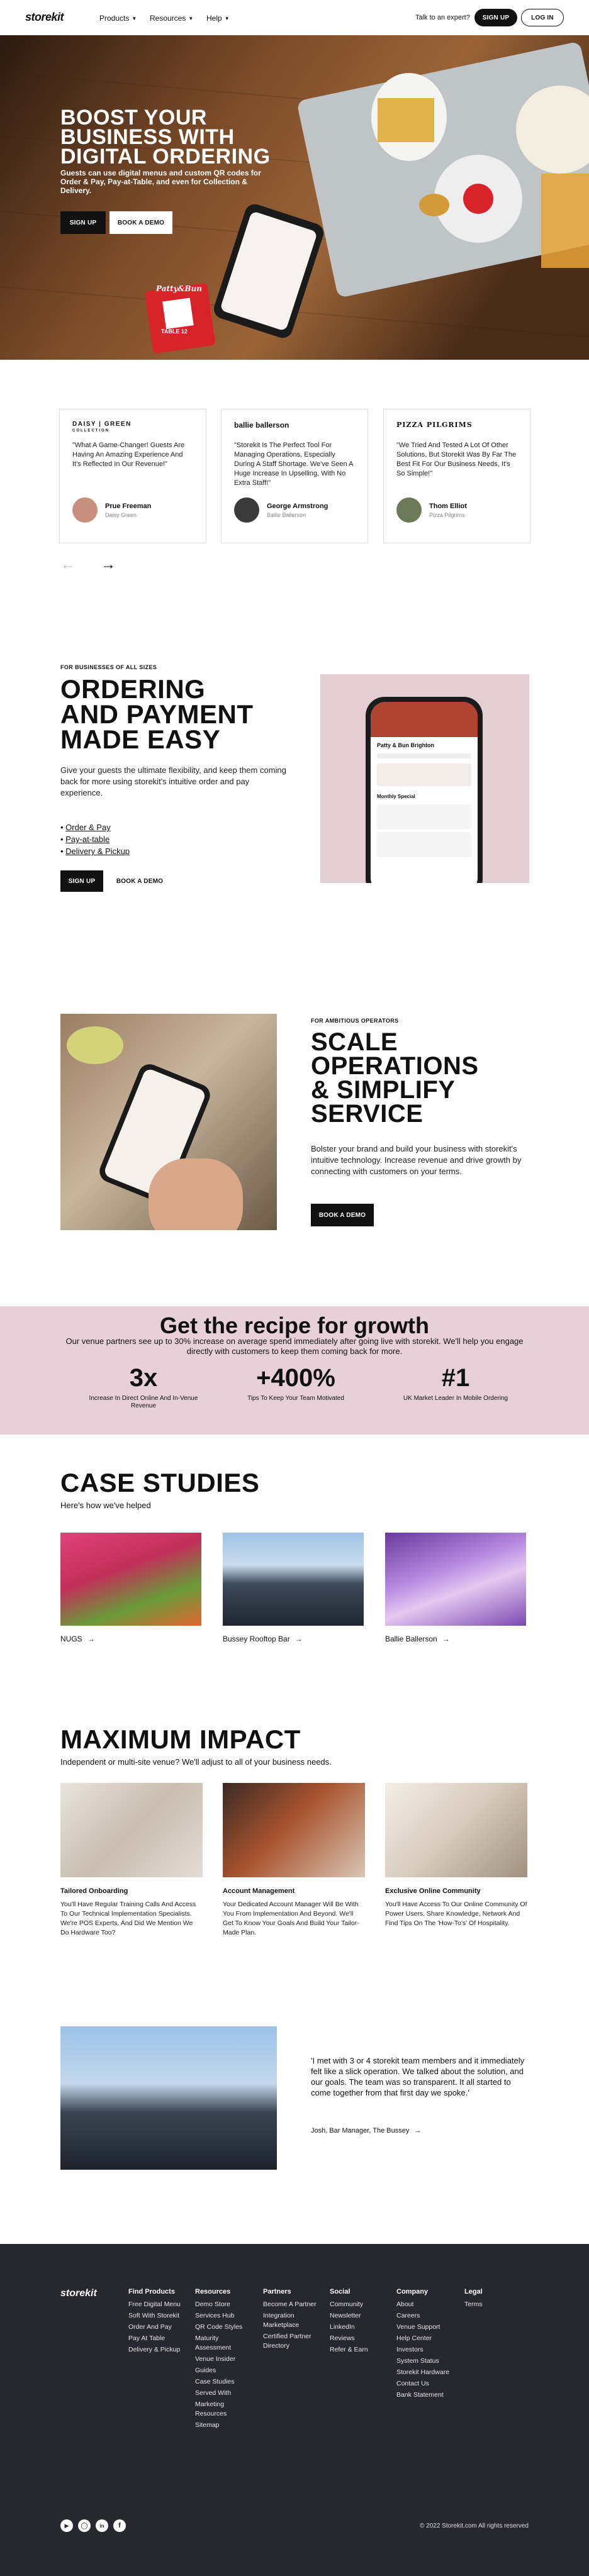 The width and height of the screenshot is (589, 2576). Describe the element at coordinates (223, 2359) in the screenshot. I see `footer-link: Venue Insider` at that location.